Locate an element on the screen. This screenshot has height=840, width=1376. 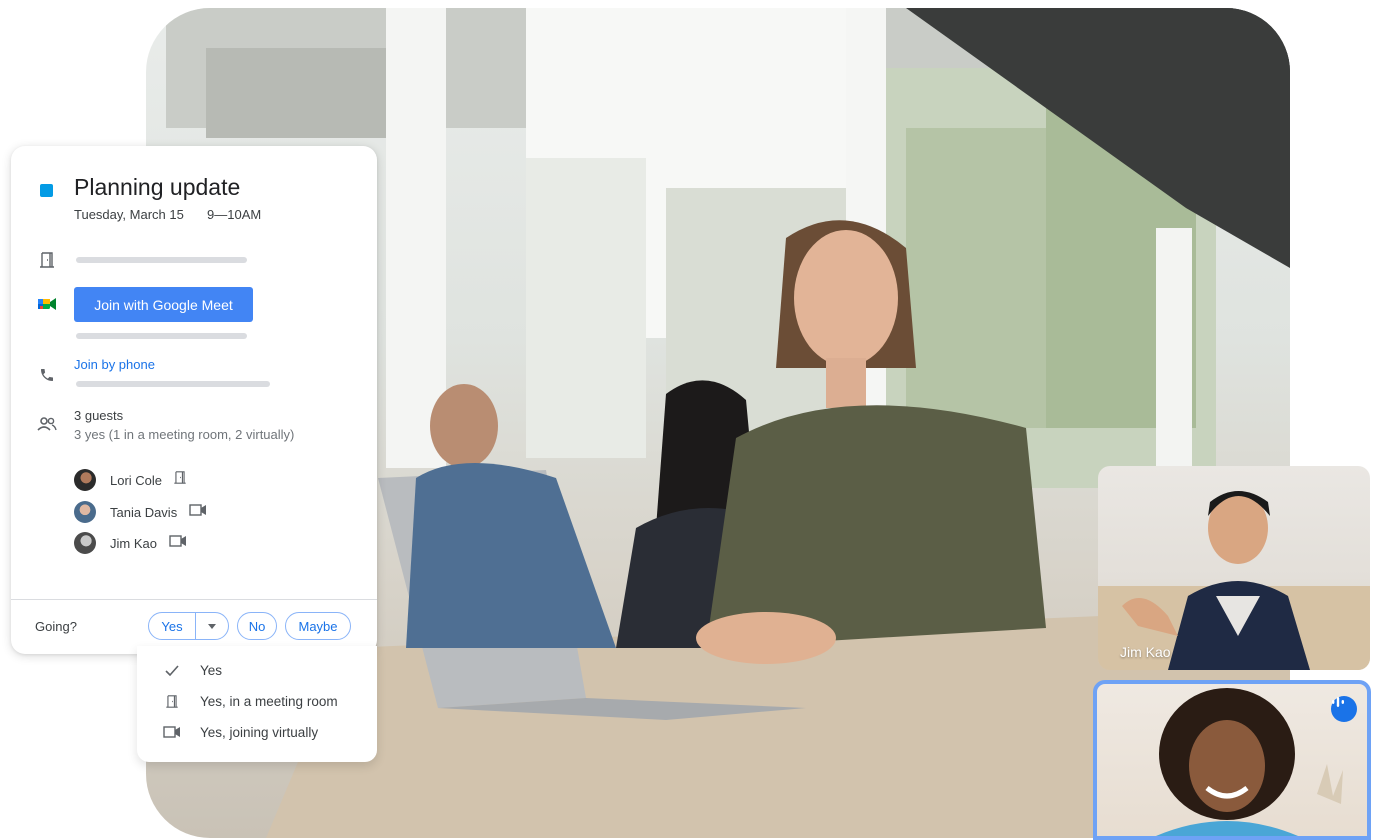
meet-link-placeholder-bar is located at coordinates (161, 336).